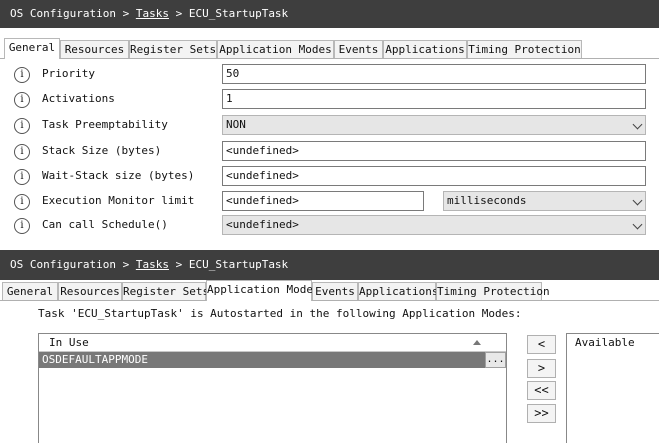 This screenshot has width=659, height=443. Describe the element at coordinates (118, 175) in the screenshot. I see `wait-stack-size-label: Wait-Stack size (bytes)` at that location.